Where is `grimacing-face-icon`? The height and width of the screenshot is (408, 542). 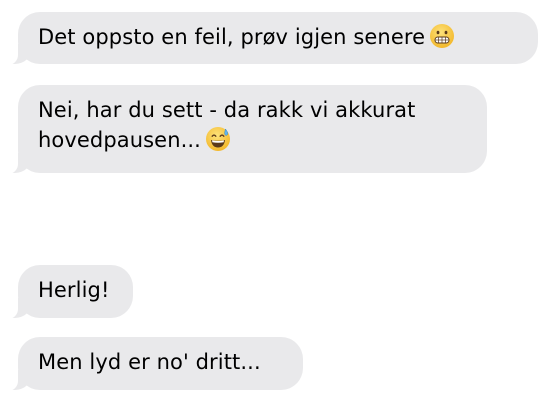
grimacing-face-icon is located at coordinates (442, 36).